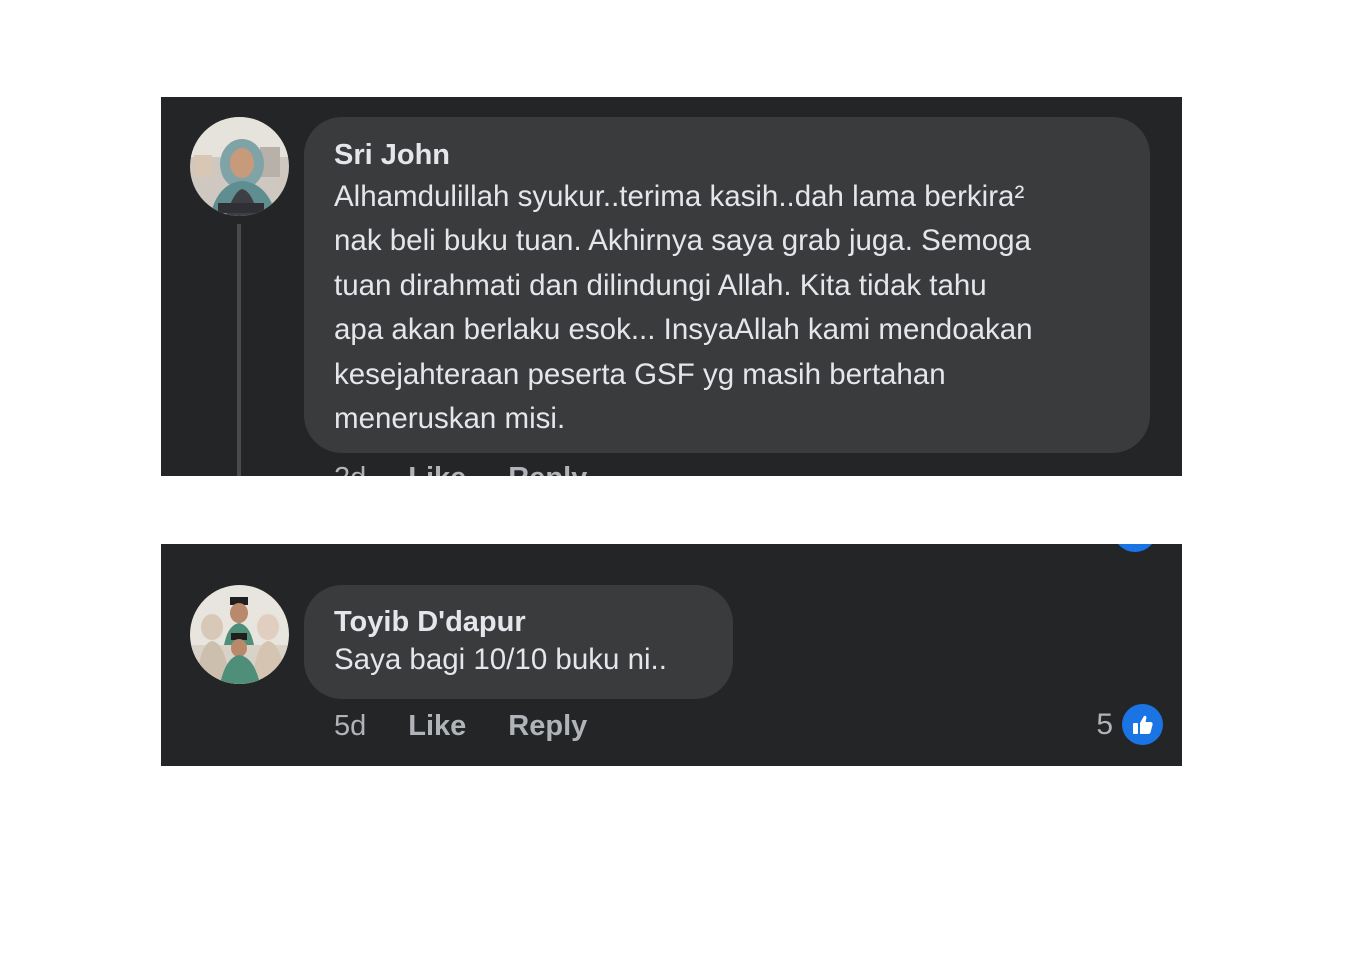  I want to click on comment-text: Saya bagi 10/10 buku ni.., so click(500, 659).